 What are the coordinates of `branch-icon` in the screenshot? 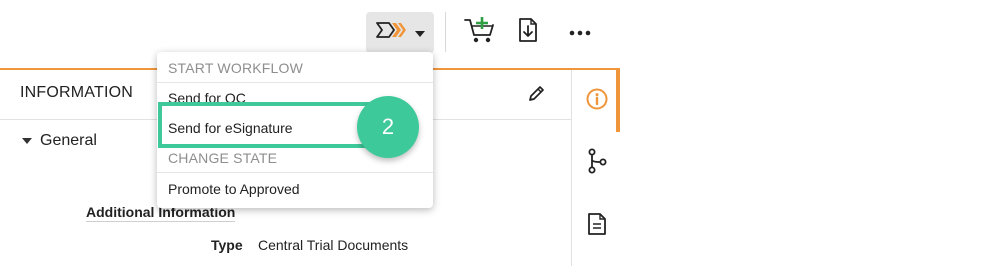 It's located at (597, 163).